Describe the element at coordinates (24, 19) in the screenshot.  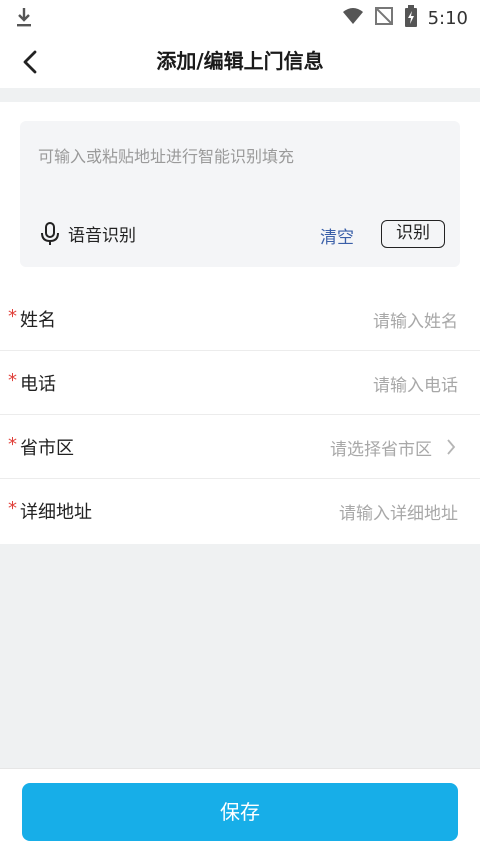
I see `download-icon` at that location.